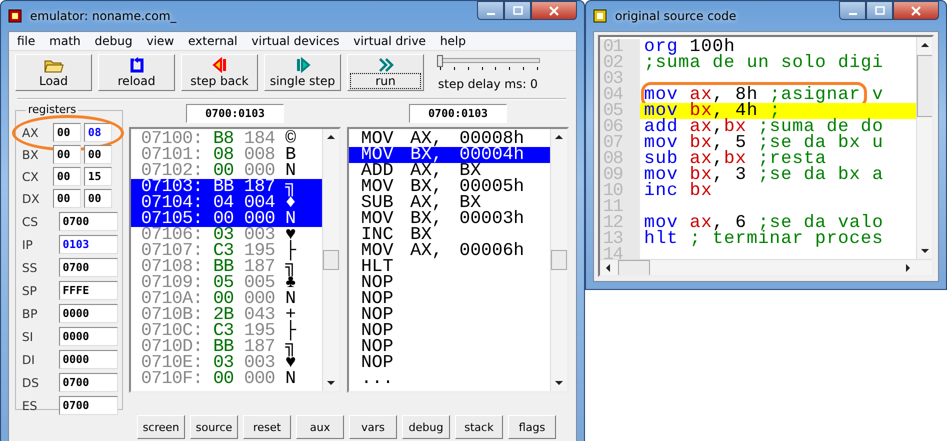 The height and width of the screenshot is (441, 947). I want to click on instruction-row: HLT, so click(449, 267).